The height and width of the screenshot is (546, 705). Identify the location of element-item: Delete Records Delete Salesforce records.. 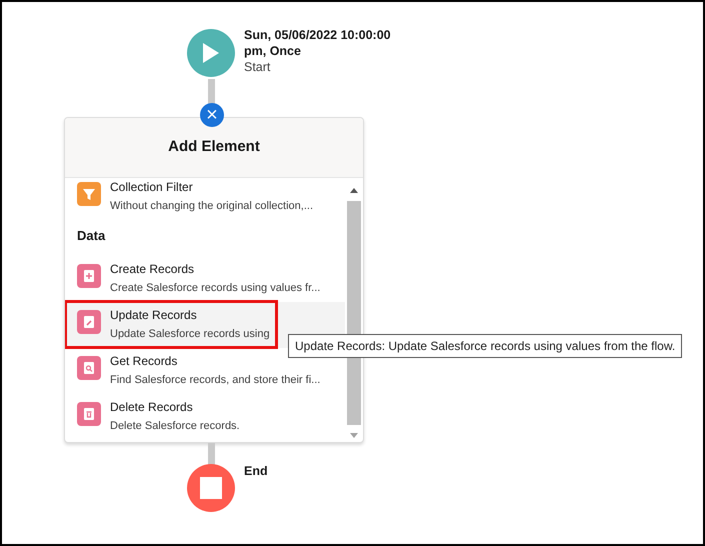
(205, 417).